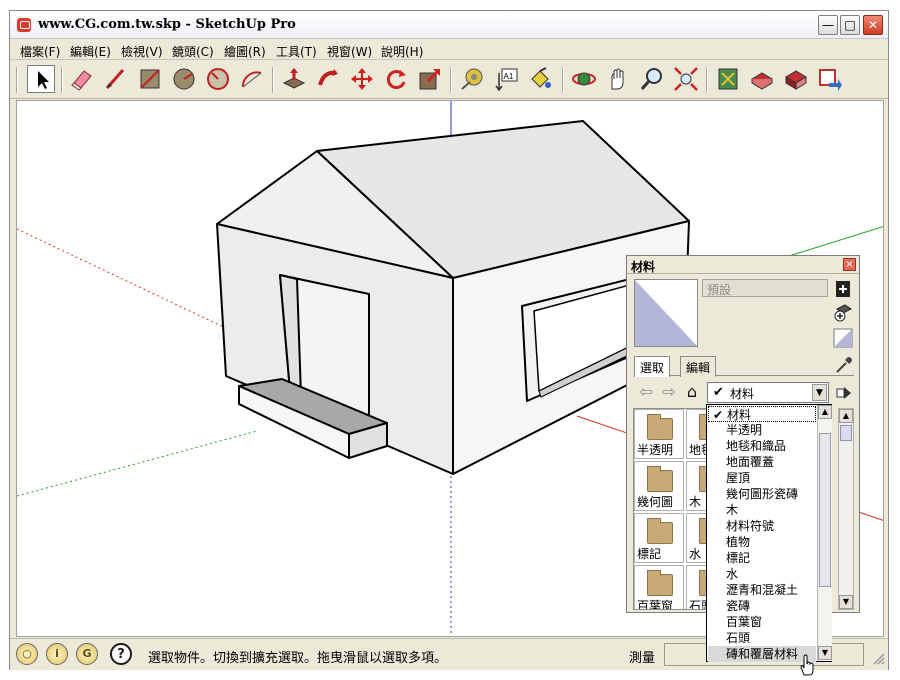 The height and width of the screenshot is (680, 900). I want to click on share-model-icon, so click(762, 79).